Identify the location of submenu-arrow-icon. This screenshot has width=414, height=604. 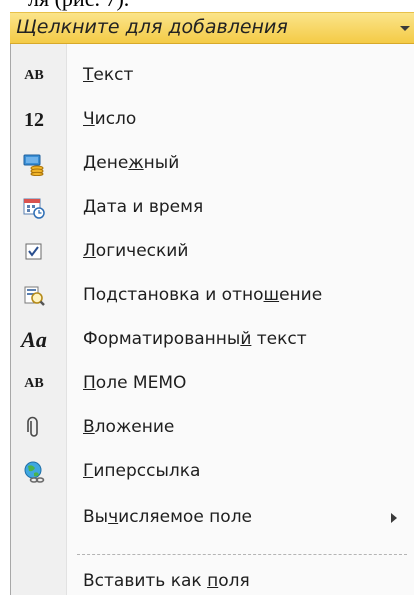
(394, 518).